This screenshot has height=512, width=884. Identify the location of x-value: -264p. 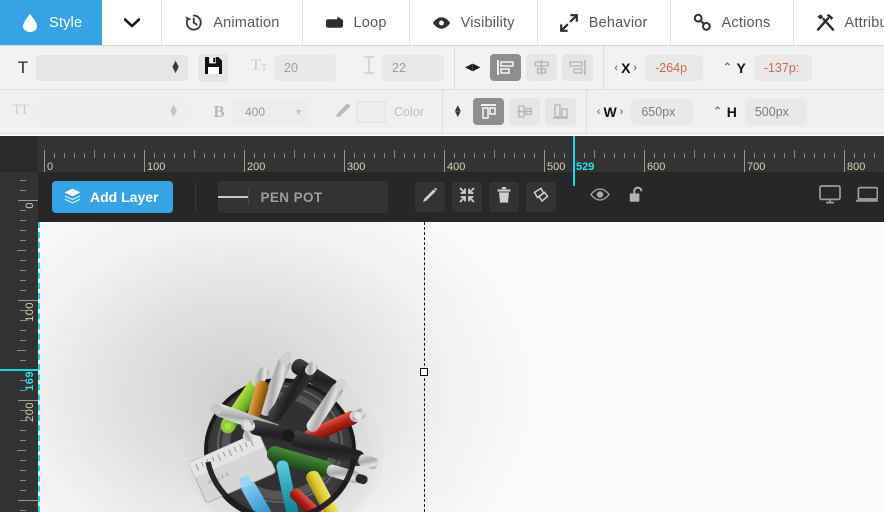
(671, 67).